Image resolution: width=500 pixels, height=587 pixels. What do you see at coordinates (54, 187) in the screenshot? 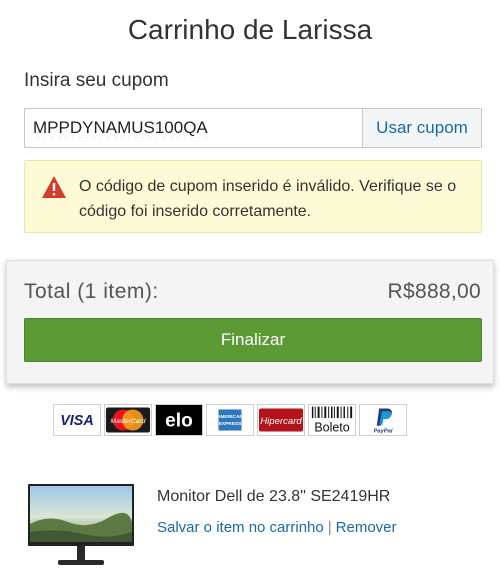
I see `warning-icon` at bounding box center [54, 187].